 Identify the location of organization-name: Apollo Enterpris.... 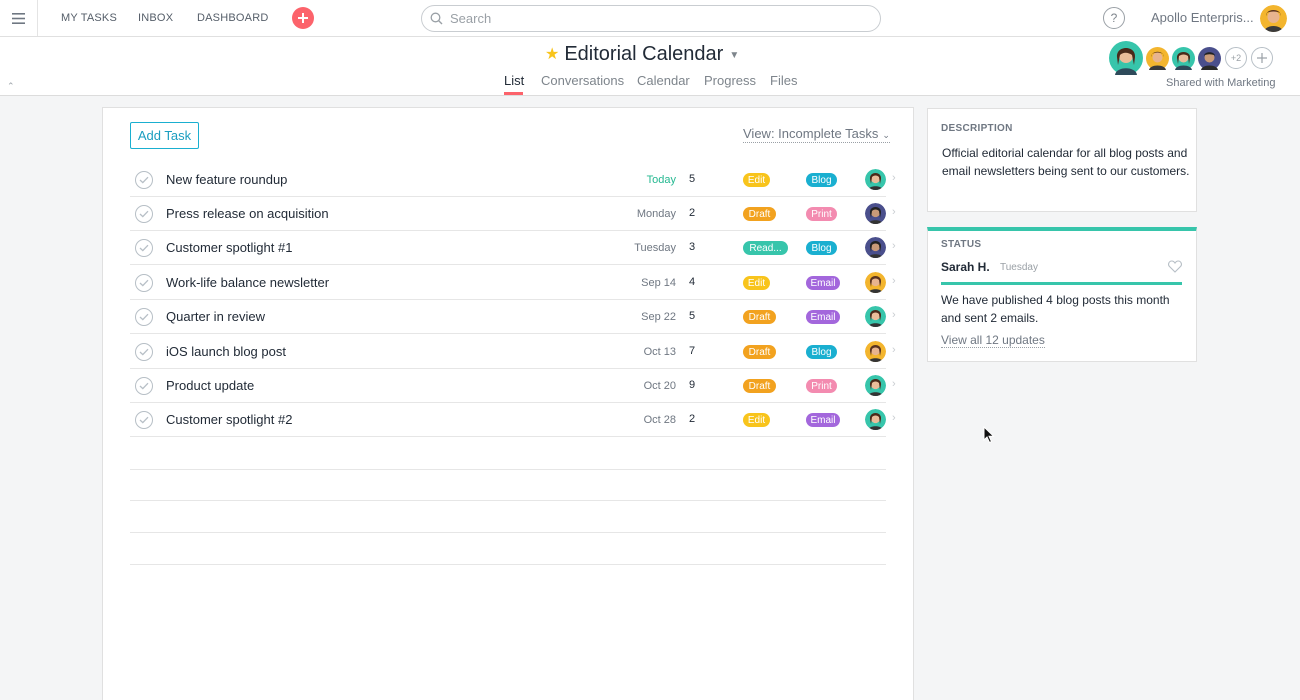
(1202, 17).